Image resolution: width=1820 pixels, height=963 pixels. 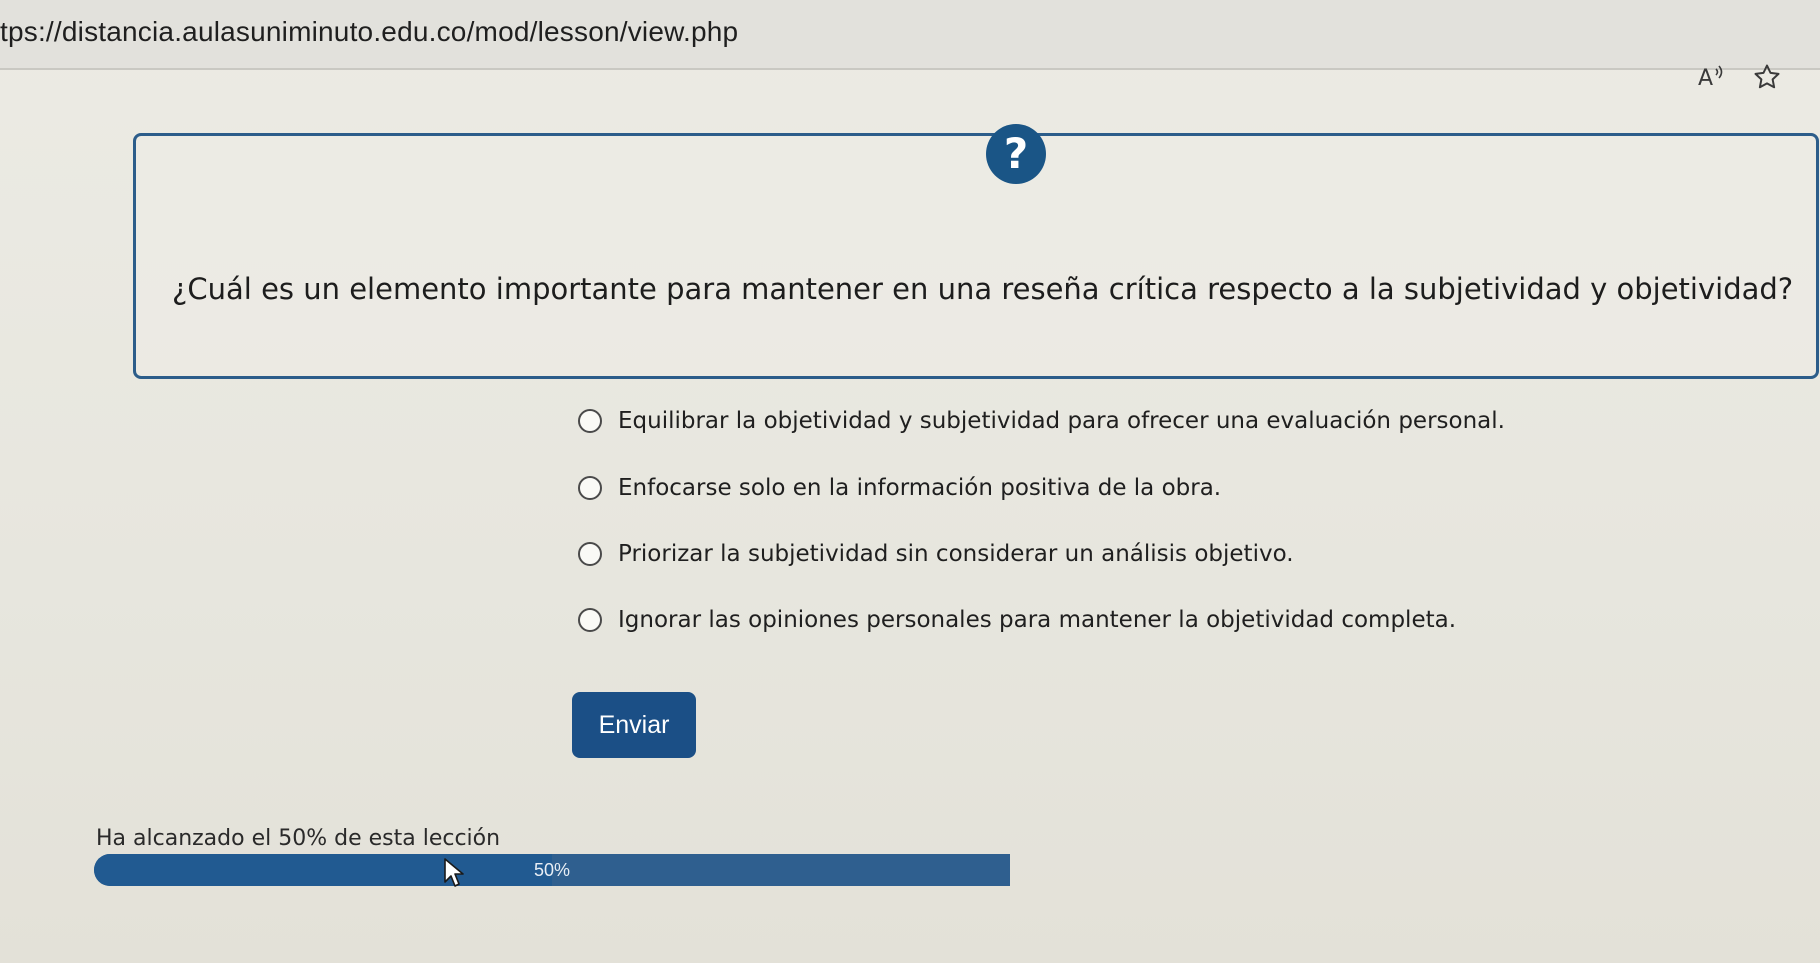 I want to click on question-mark-icon: ?, so click(x=1016, y=154).